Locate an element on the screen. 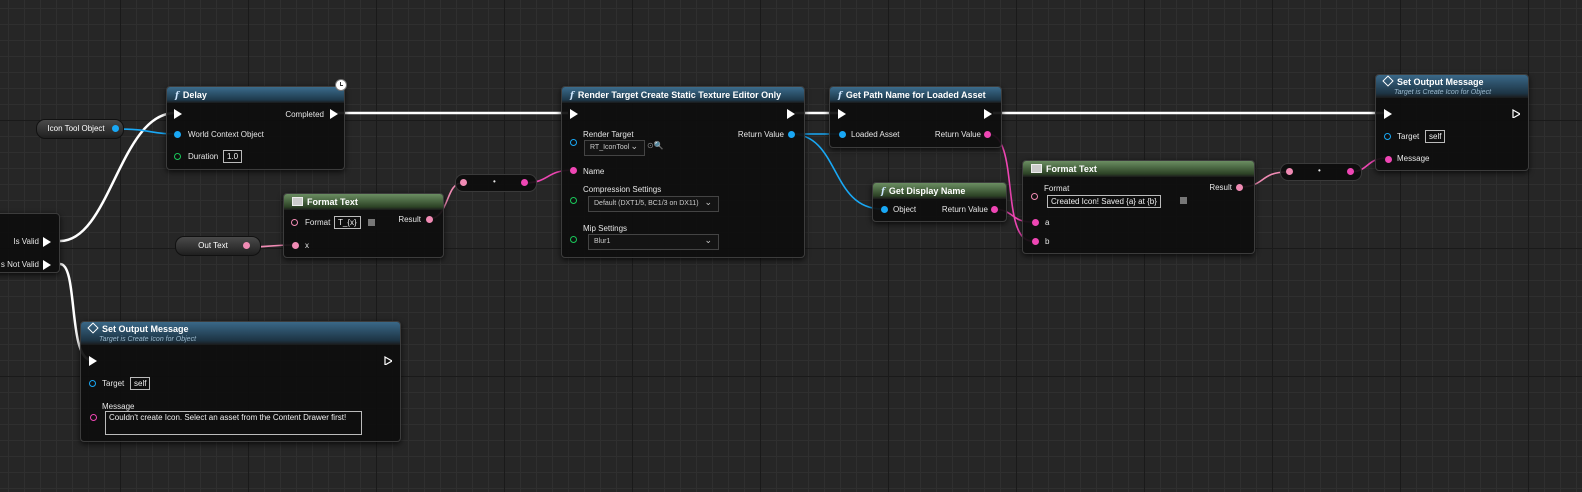 The height and width of the screenshot is (492, 1582). completed-exec-pin is located at coordinates (334, 114).